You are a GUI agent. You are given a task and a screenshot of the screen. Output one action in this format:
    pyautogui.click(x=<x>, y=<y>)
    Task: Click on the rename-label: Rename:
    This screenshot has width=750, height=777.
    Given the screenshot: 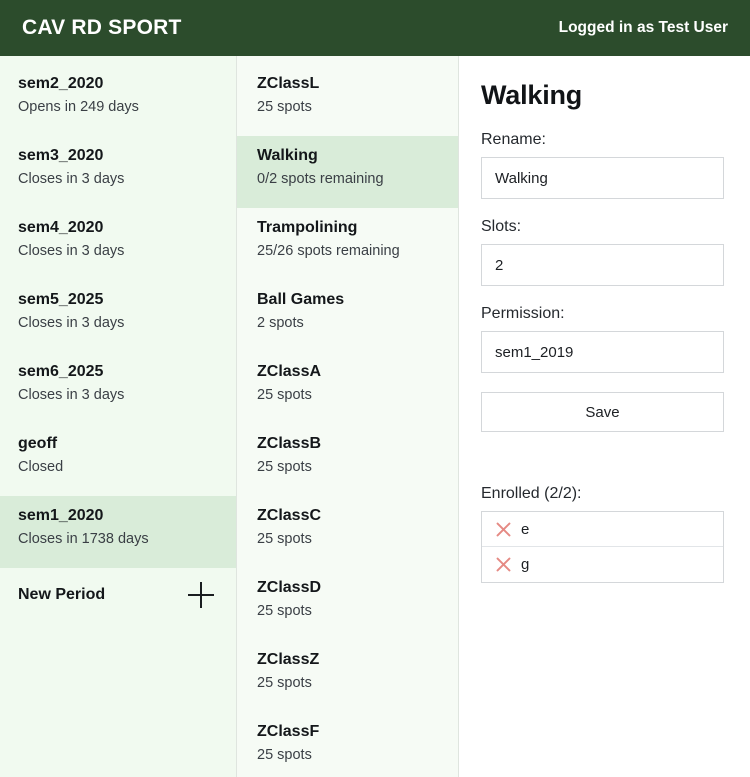 What is the action you would take?
    pyautogui.click(x=513, y=139)
    